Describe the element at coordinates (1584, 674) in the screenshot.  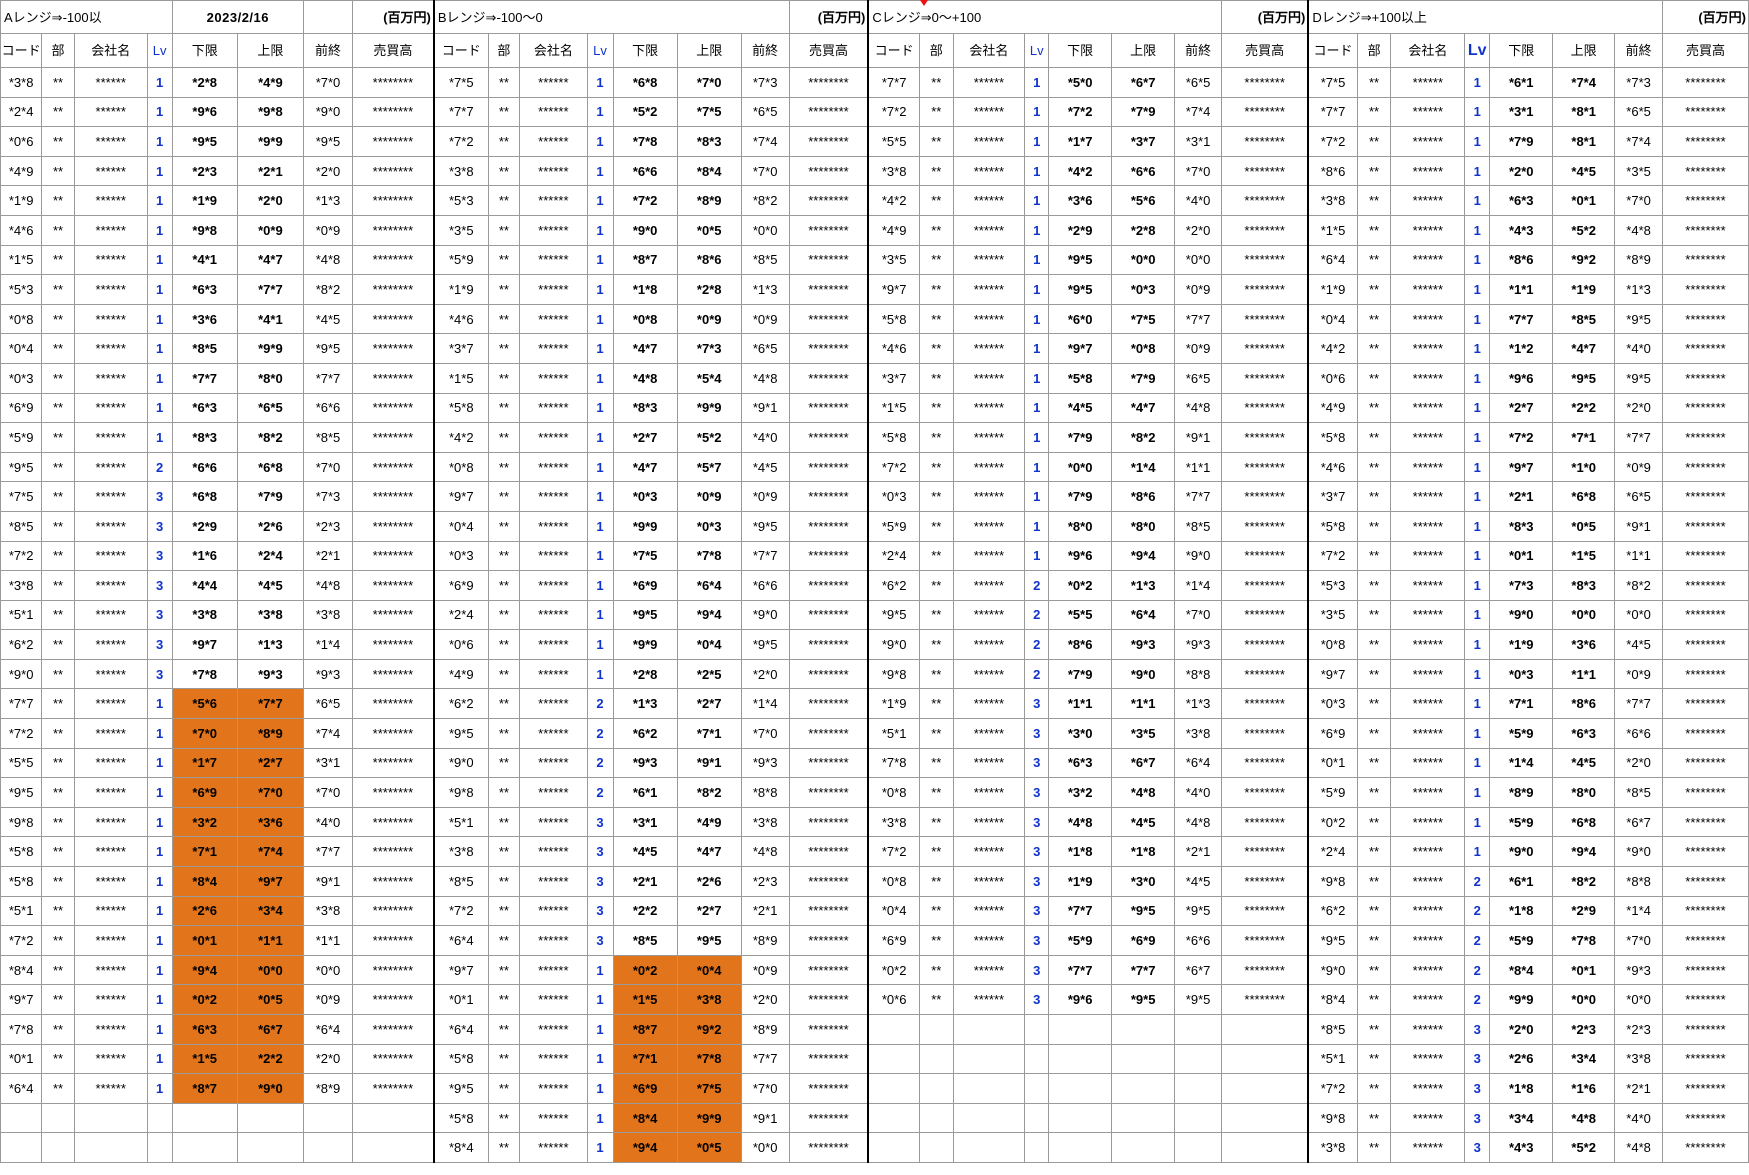
I see `cell-upper: *1*1` at that location.